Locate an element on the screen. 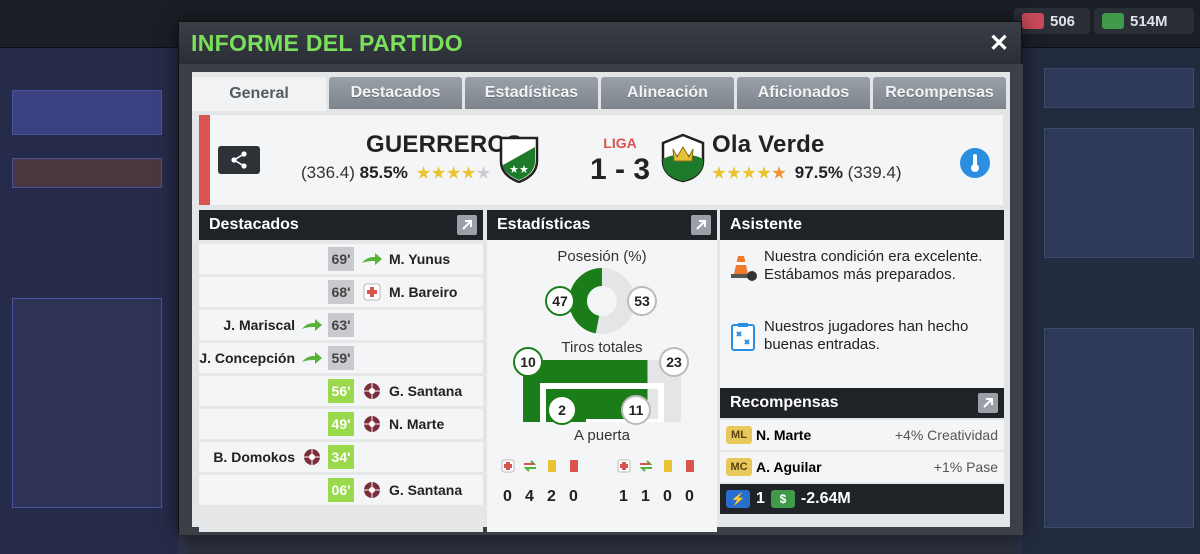 The width and height of the screenshot is (1200, 554). highlight-player: N. Marte is located at coordinates (417, 424).